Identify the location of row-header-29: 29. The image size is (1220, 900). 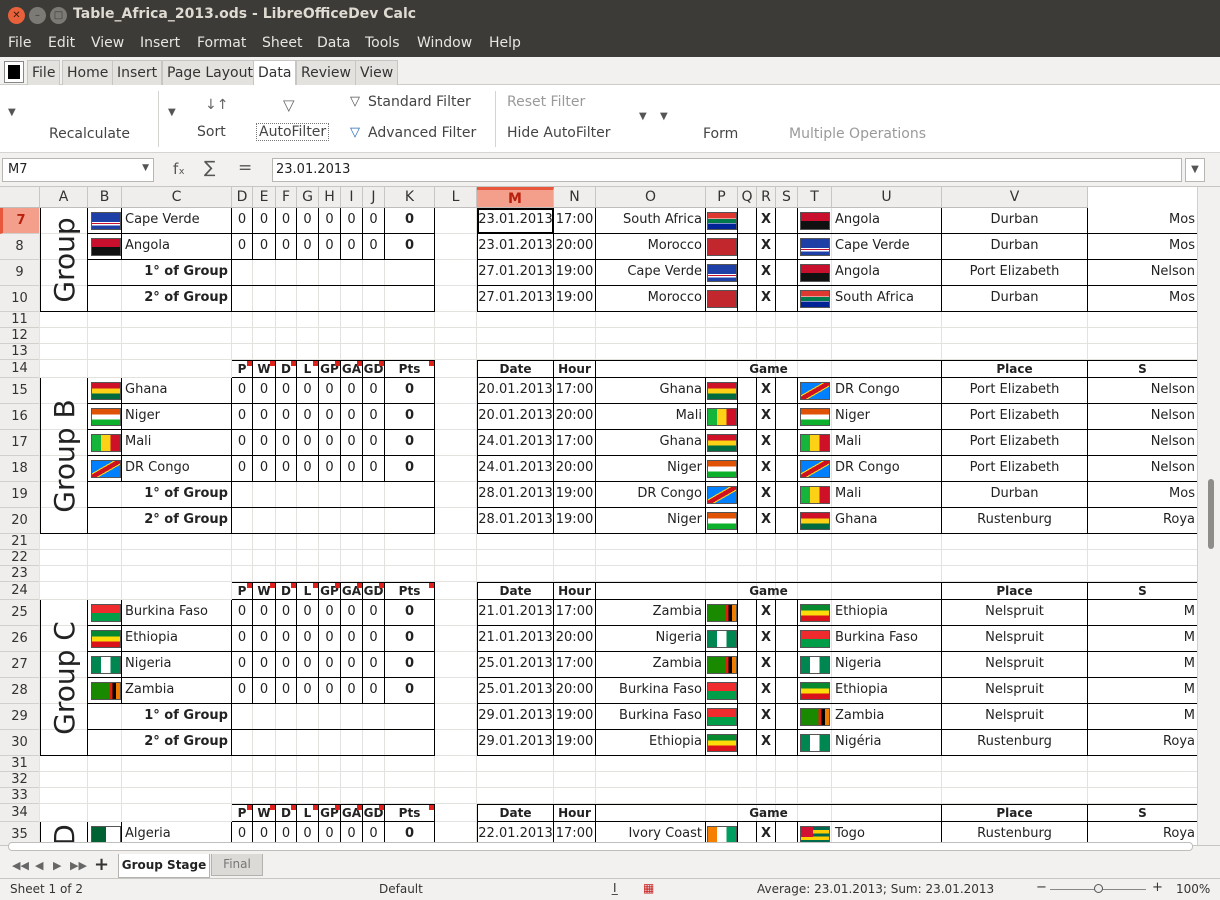
(20, 717).